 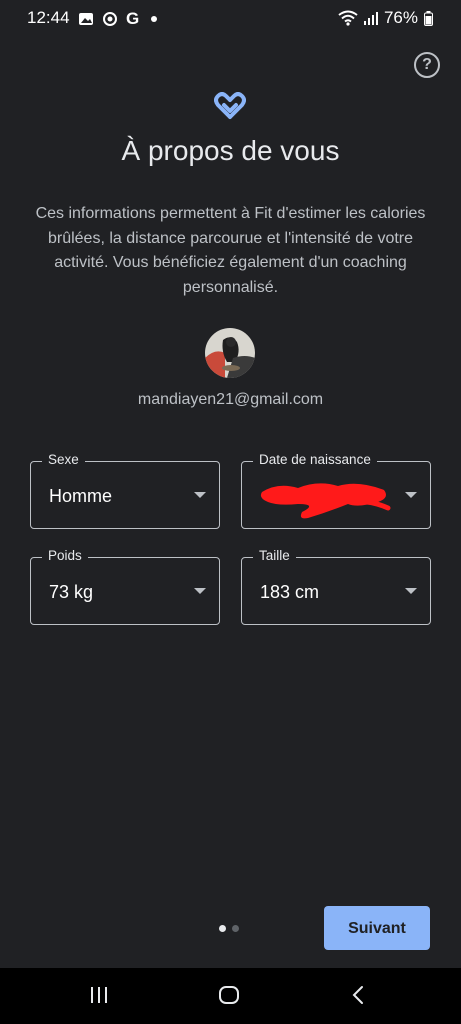 What do you see at coordinates (125, 490) in the screenshot?
I see `sexe-select: Sexe Homme` at bounding box center [125, 490].